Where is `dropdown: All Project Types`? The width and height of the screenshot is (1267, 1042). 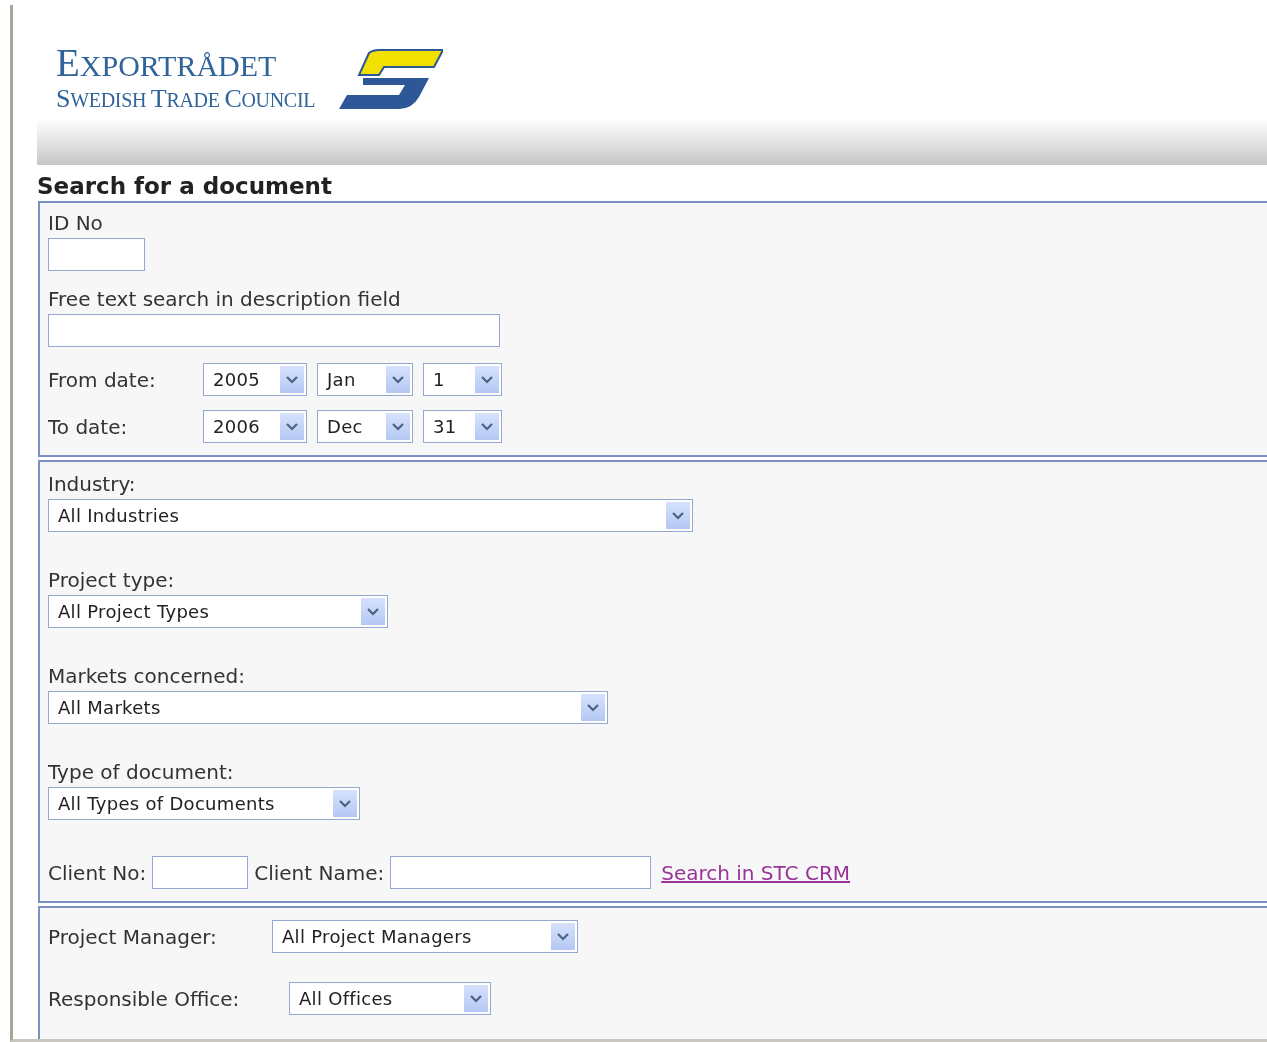
dropdown: All Project Types is located at coordinates (218, 611).